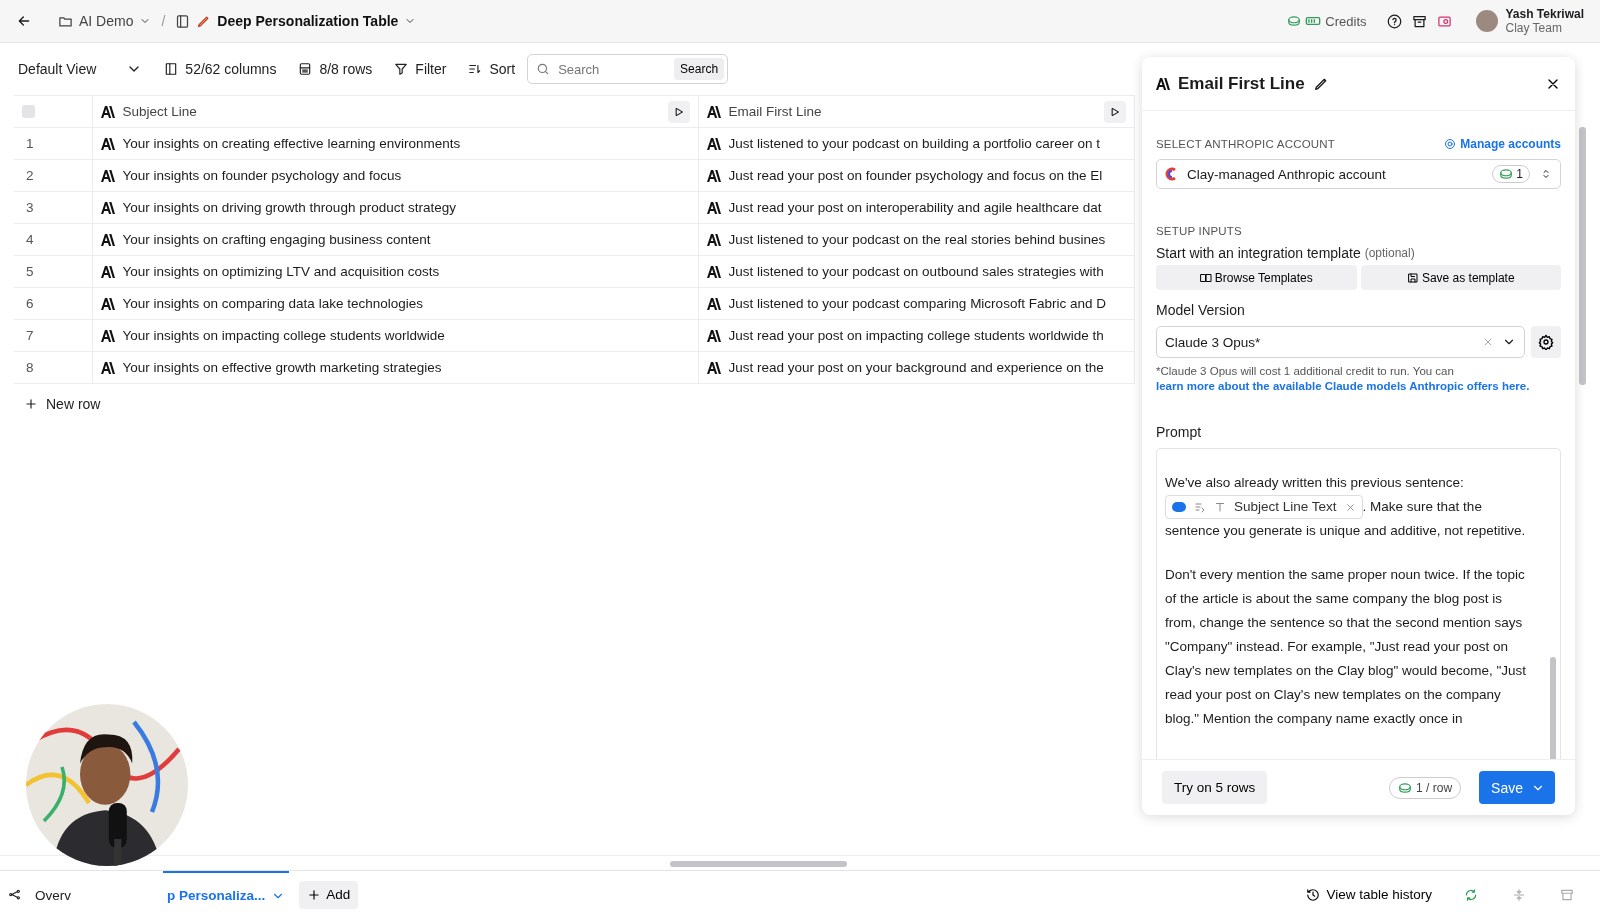  I want to click on row-number: 3, so click(29, 207).